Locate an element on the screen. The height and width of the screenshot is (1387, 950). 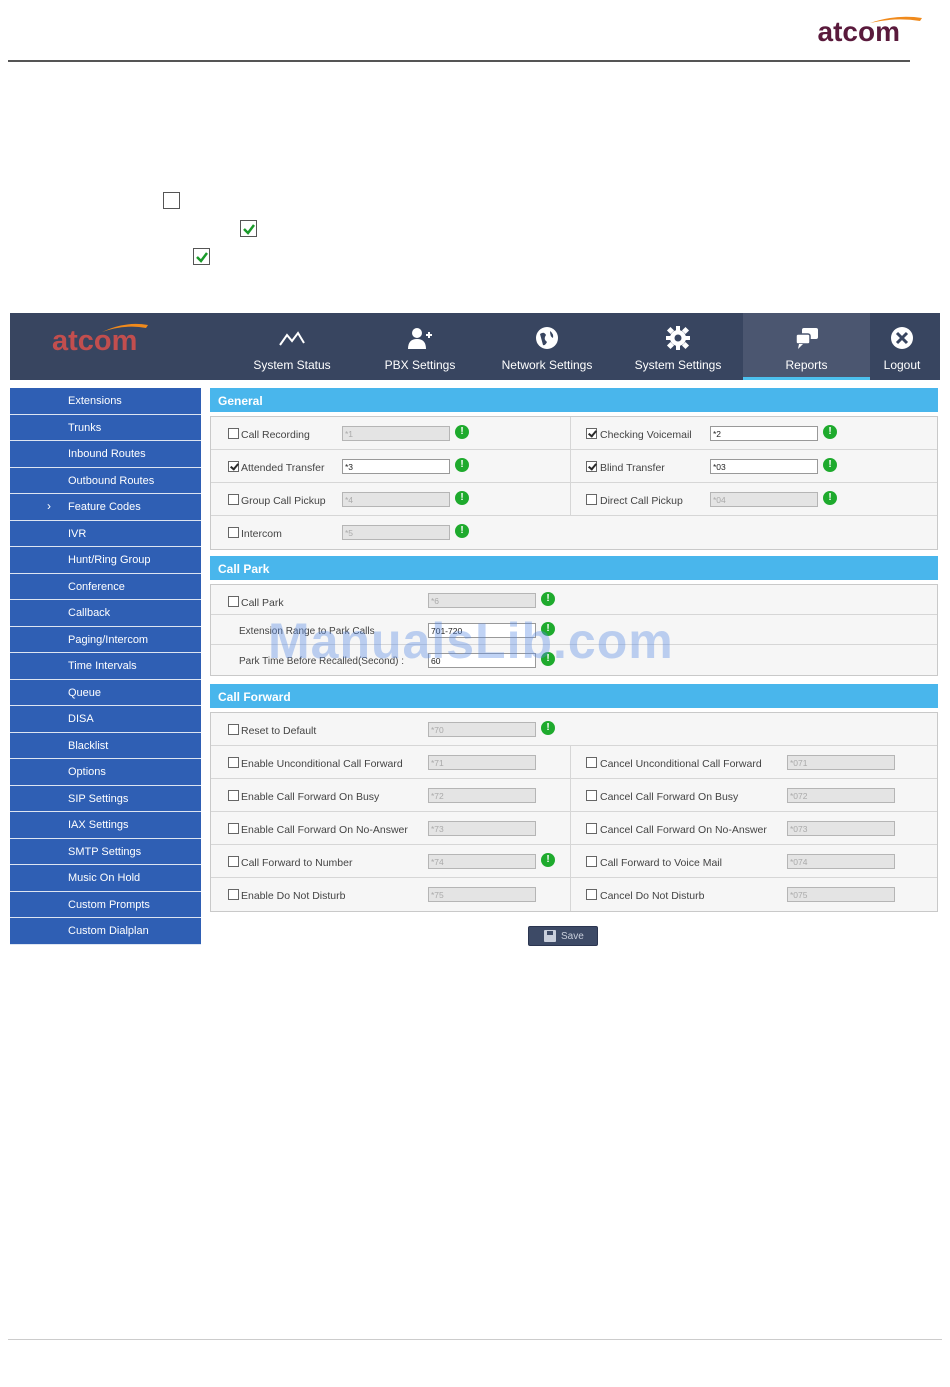
direct-call-pickup-checkbox is located at coordinates (591, 499).